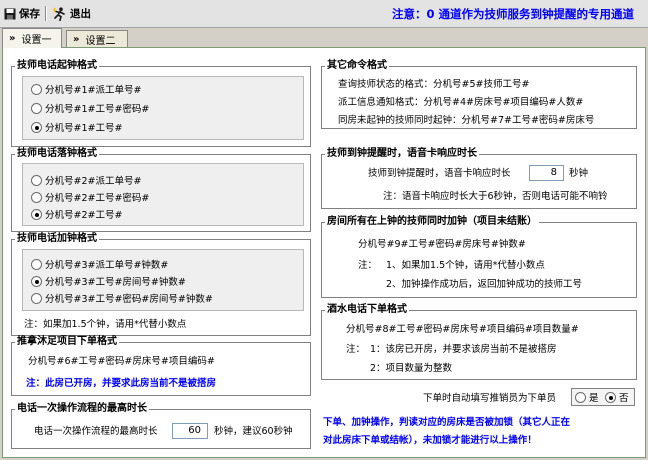 Image resolution: width=648 pixels, height=460 pixels. I want to click on other-cmd-line-1: 查询技师状态的格式：分机号#5#技师工号#, so click(434, 84).